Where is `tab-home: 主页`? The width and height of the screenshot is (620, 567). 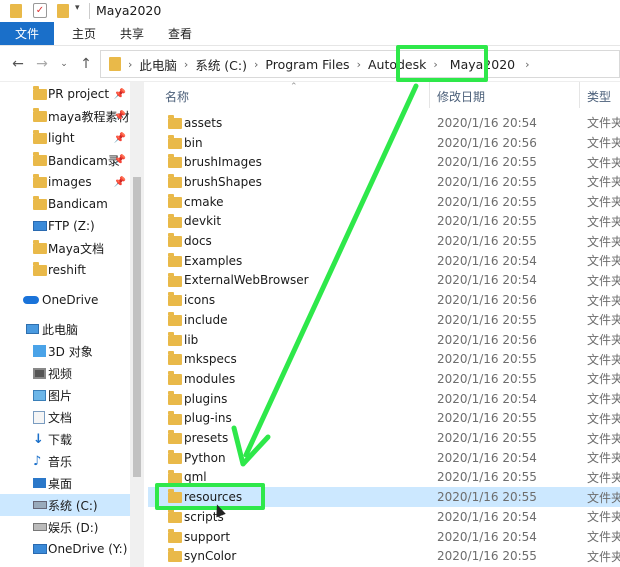 tab-home: 主页 is located at coordinates (84, 33).